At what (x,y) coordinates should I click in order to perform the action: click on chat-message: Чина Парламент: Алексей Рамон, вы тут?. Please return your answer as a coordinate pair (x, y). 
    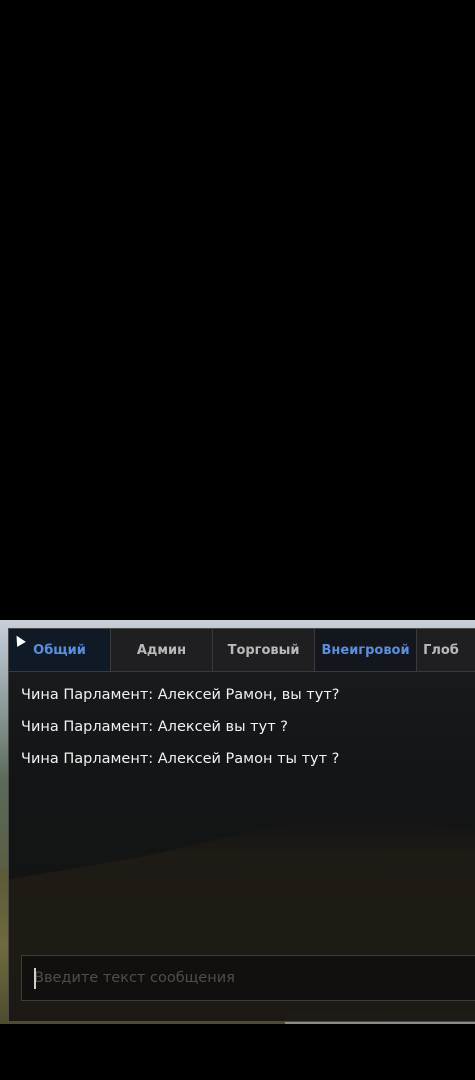
    Looking at the image, I should click on (180, 695).